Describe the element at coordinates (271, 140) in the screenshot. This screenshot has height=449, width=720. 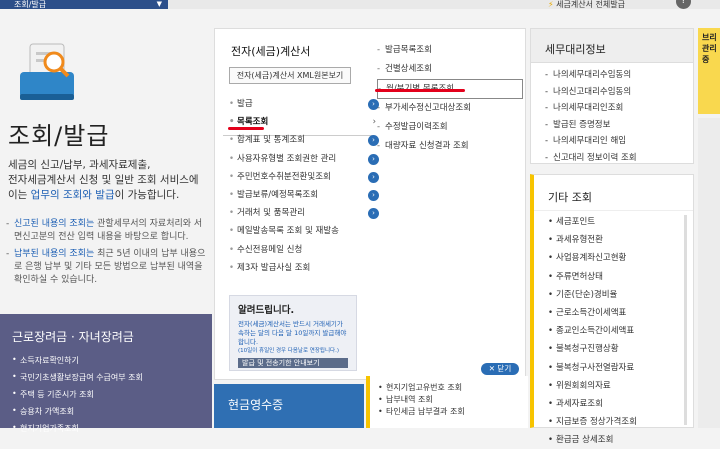
I see `menu-item-label: 합계표 및 통계조회` at that location.